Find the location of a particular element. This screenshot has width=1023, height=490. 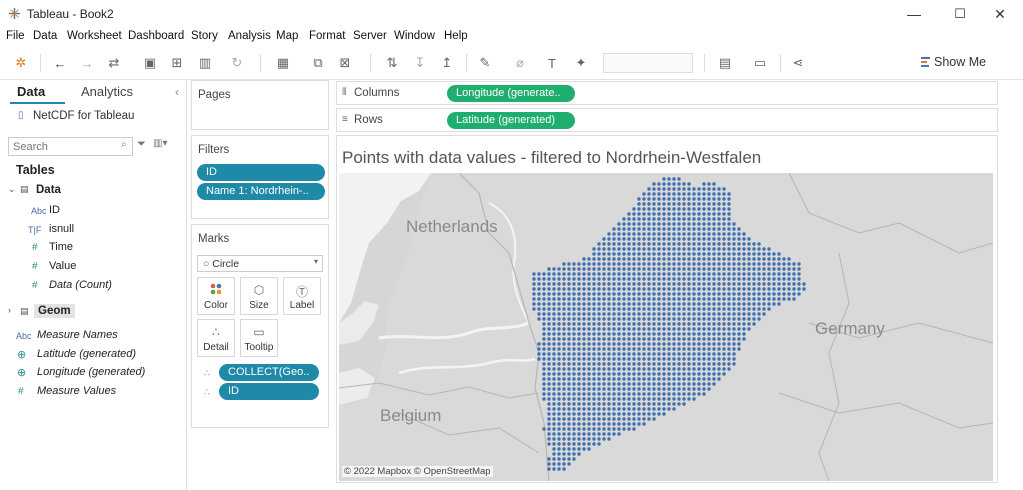

refresh-icon: ↻ is located at coordinates (237, 63).